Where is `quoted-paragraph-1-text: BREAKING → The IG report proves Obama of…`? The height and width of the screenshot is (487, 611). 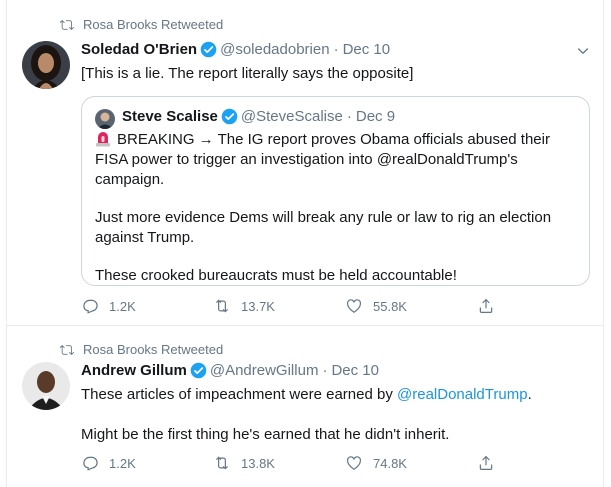 quoted-paragraph-1-text: BREAKING → The IG report proves Obama of… is located at coordinates (322, 159).